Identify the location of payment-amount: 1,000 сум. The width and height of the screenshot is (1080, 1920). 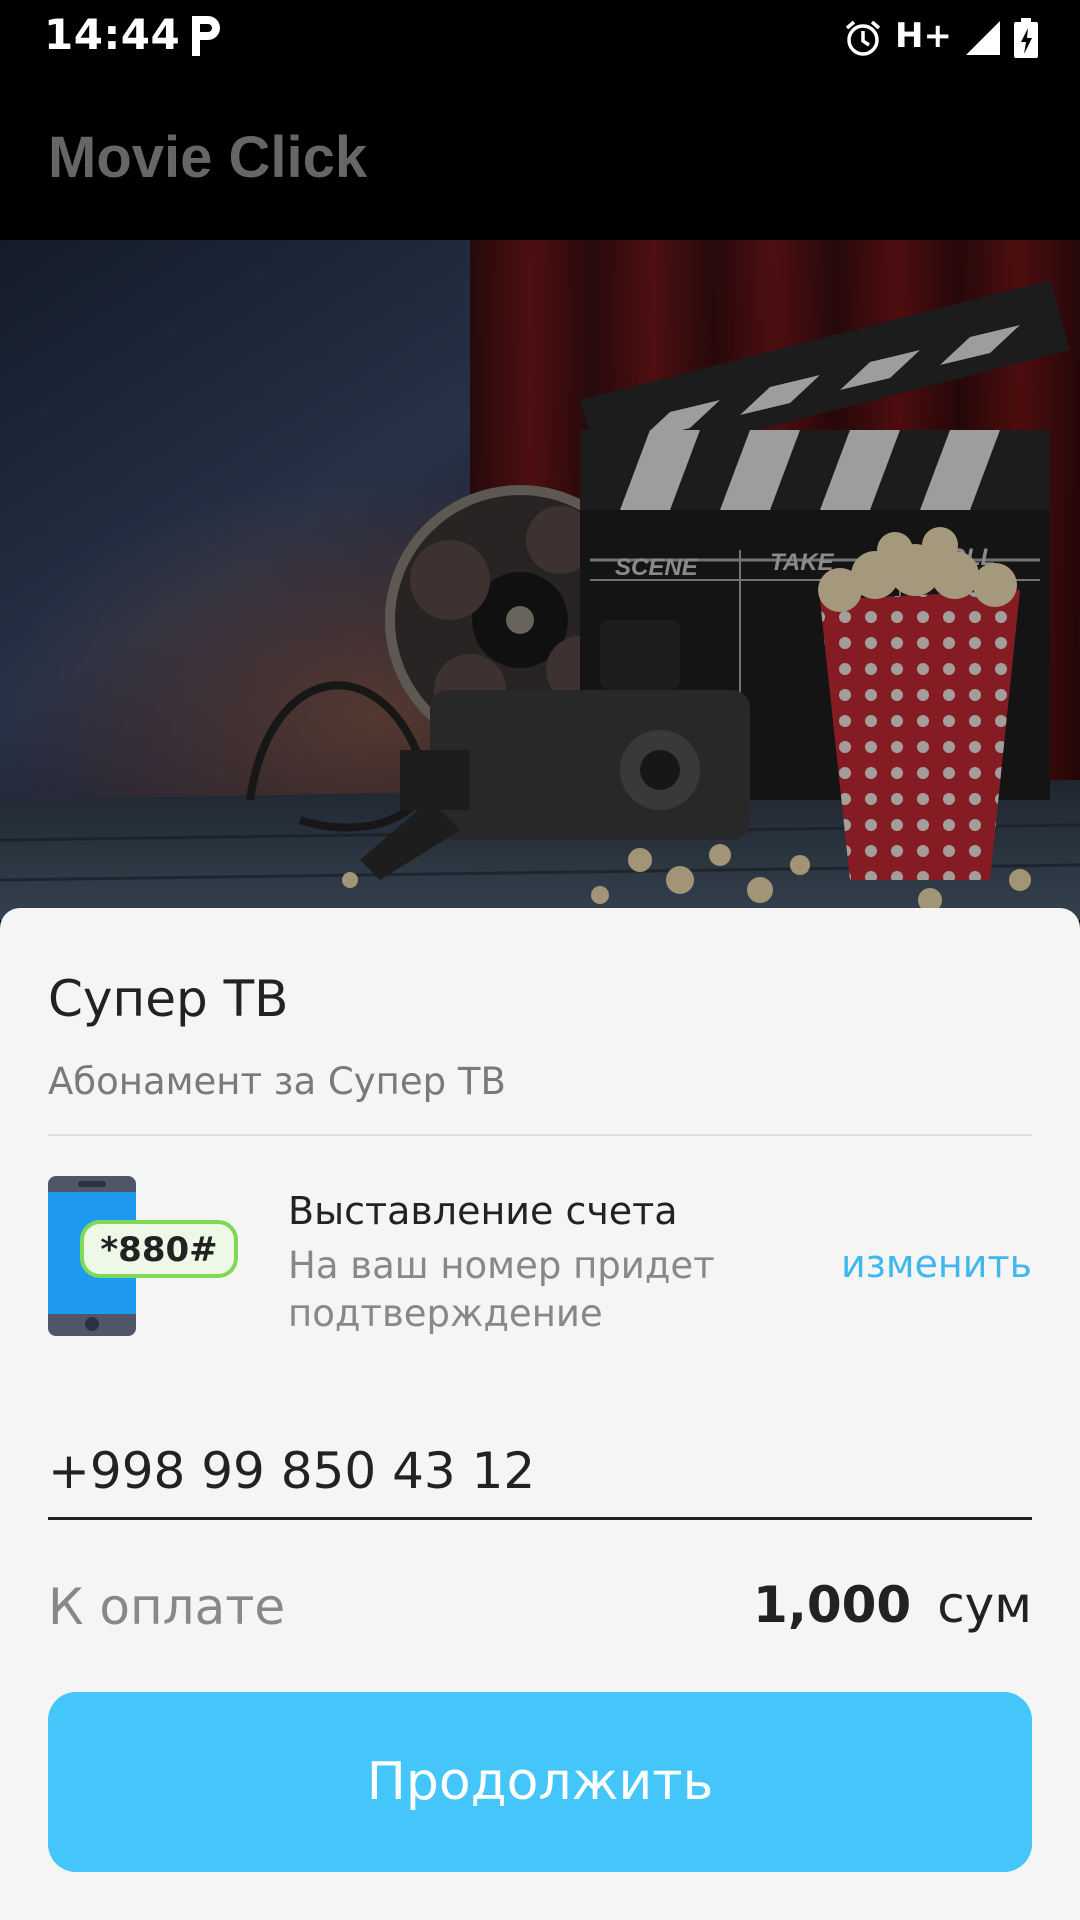
(892, 1605).